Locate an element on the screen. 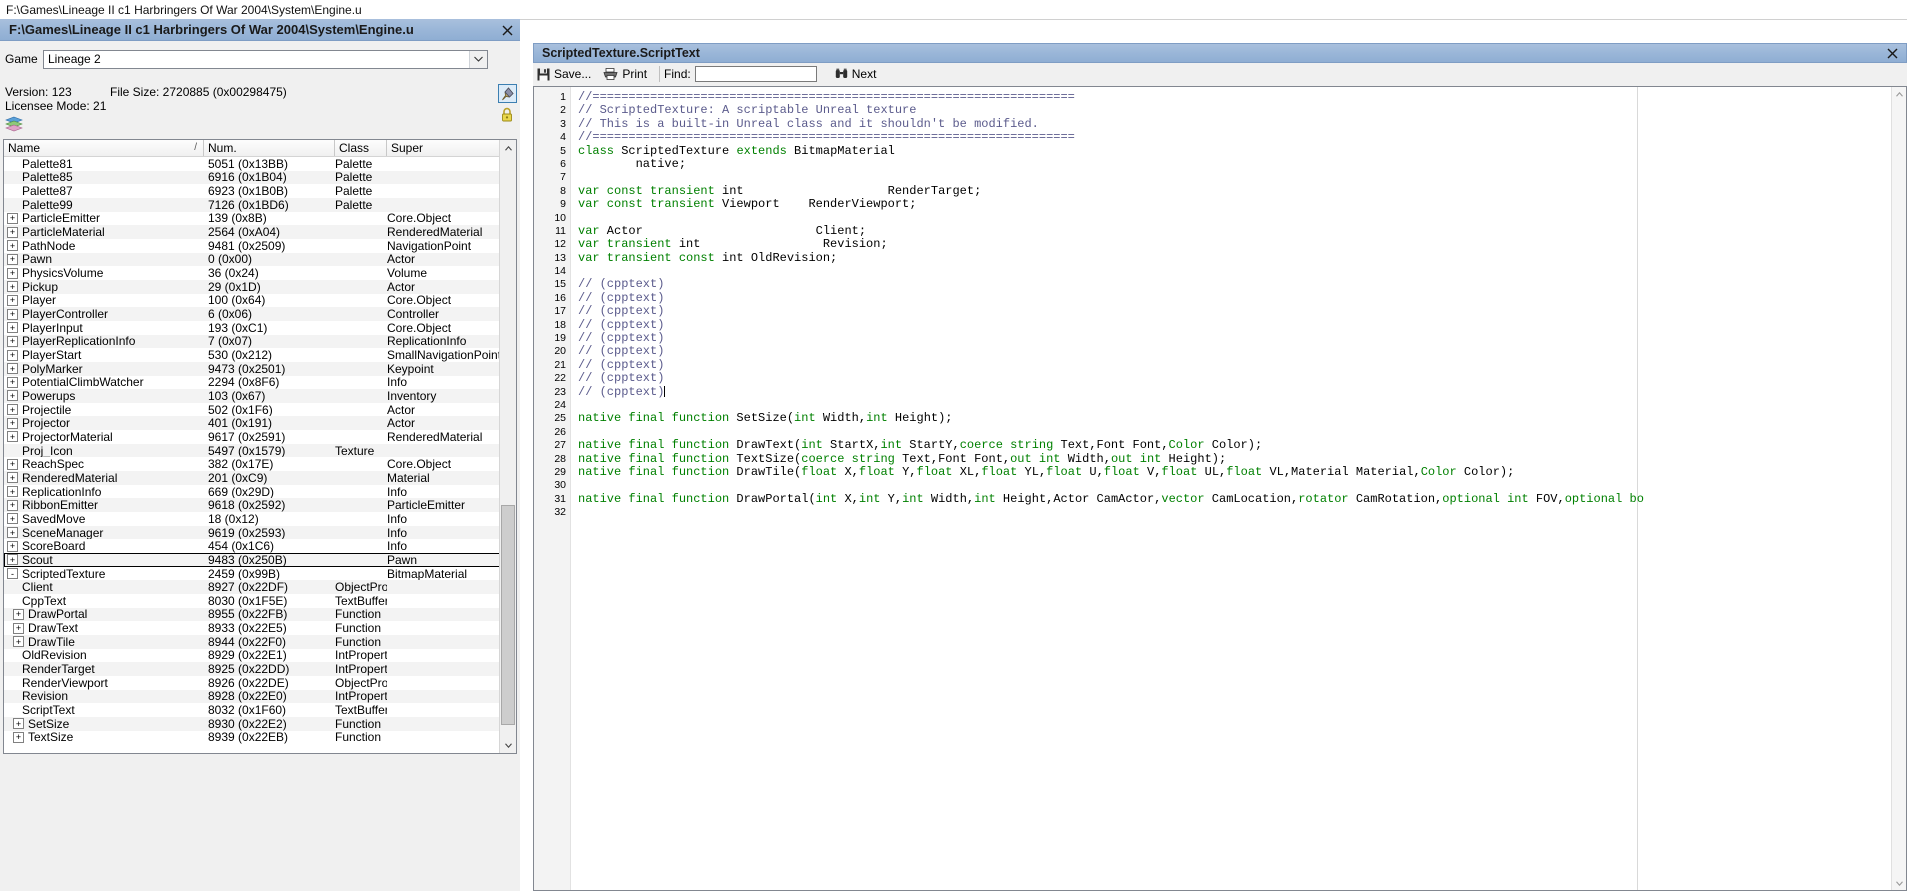 The image size is (1907, 891). column-header-num: Num. is located at coordinates (269, 148).